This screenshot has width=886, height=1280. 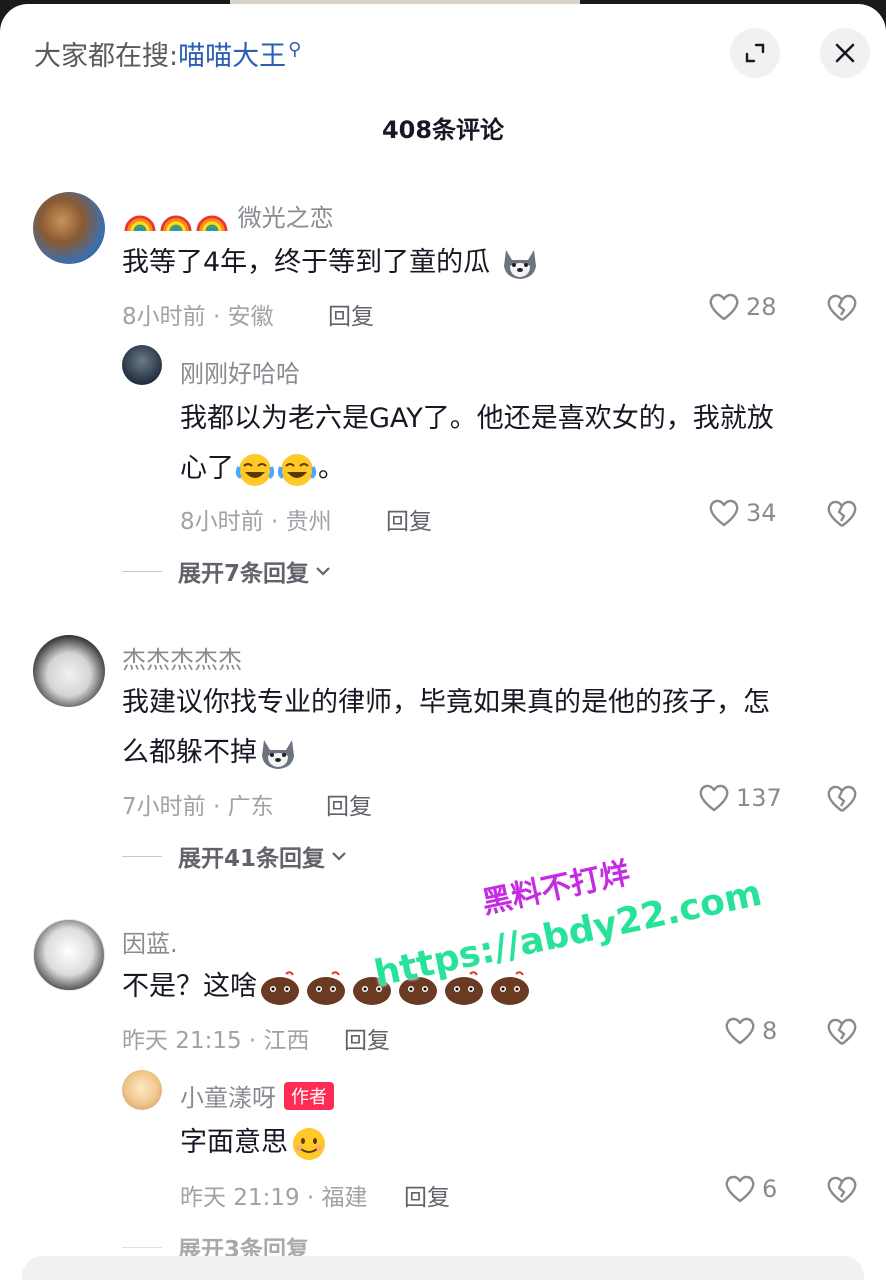 I want to click on reply-time-location: 8小时前 · 贵州, so click(x=256, y=522).